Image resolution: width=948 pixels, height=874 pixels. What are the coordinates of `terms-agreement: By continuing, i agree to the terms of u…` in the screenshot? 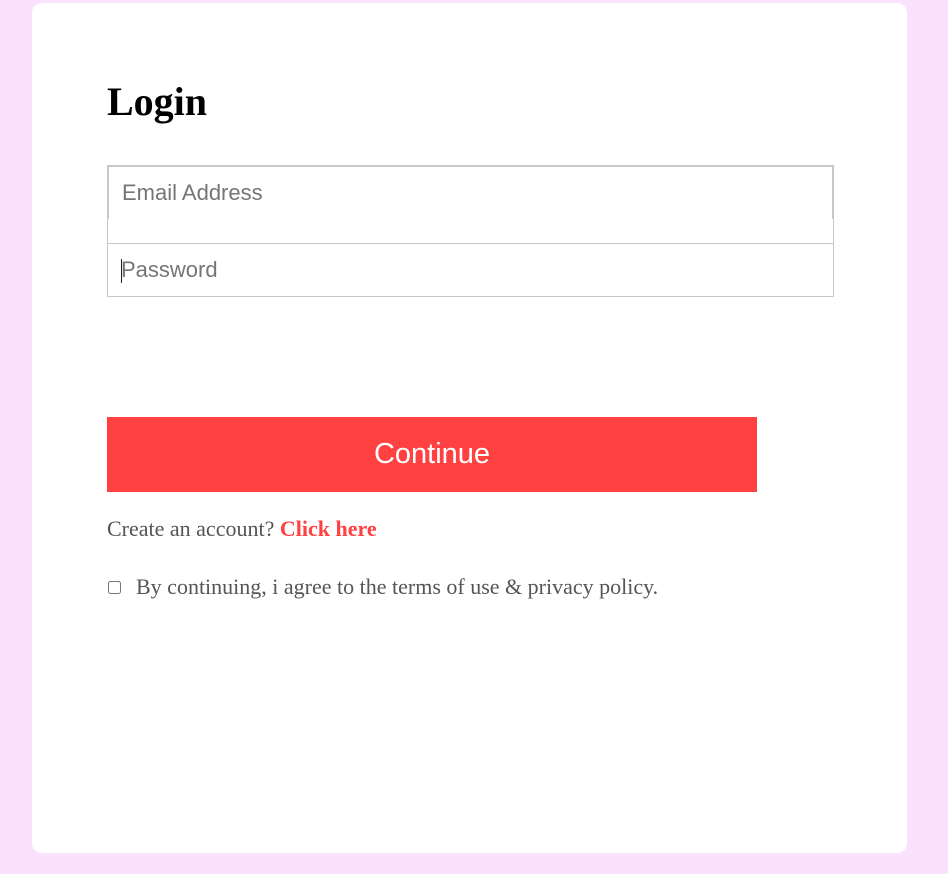 It's located at (382, 587).